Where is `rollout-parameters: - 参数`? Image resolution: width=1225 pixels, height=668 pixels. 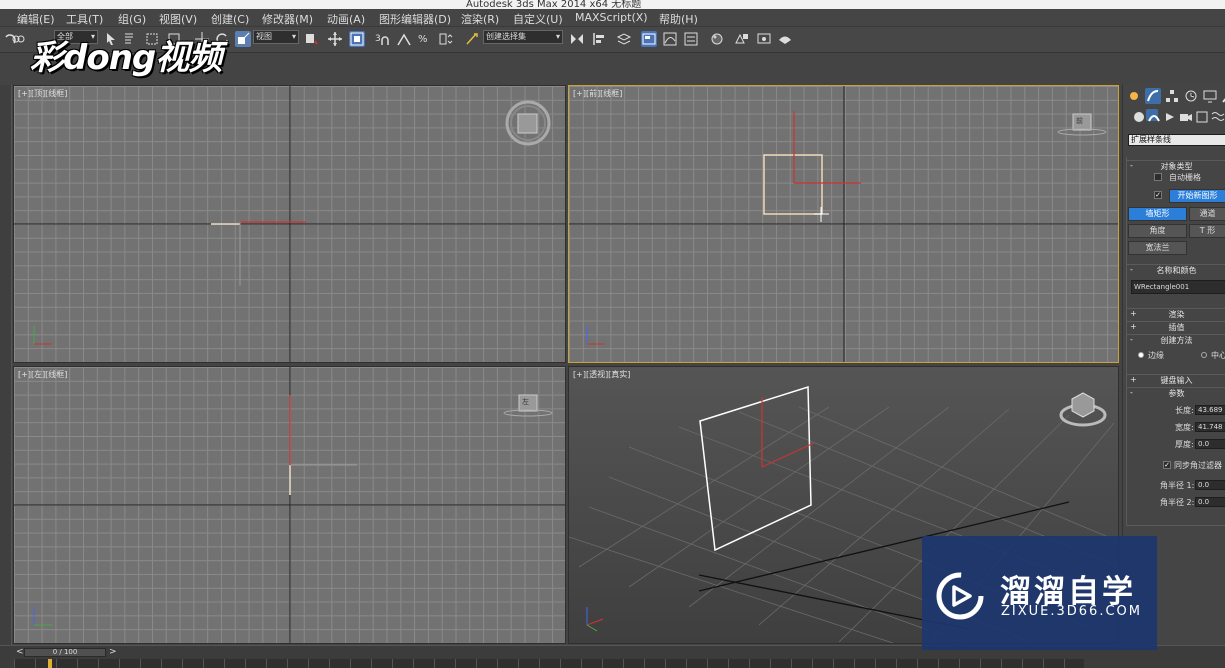
rollout-parameters: - 参数 is located at coordinates (1176, 392).